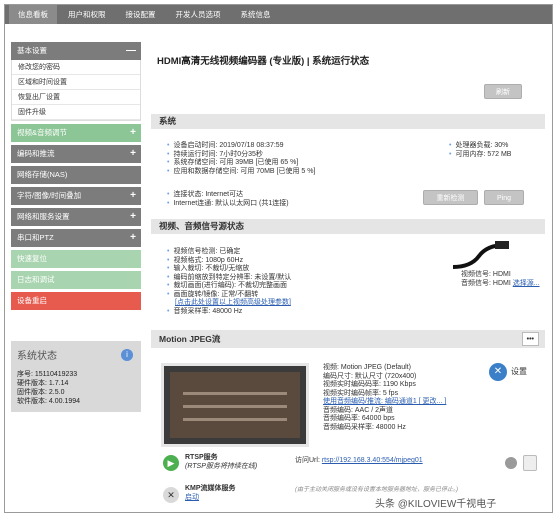  What do you see at coordinates (32, 258) in the screenshot?
I see `sidebar-item-label: 快速复位` at bounding box center [32, 258].